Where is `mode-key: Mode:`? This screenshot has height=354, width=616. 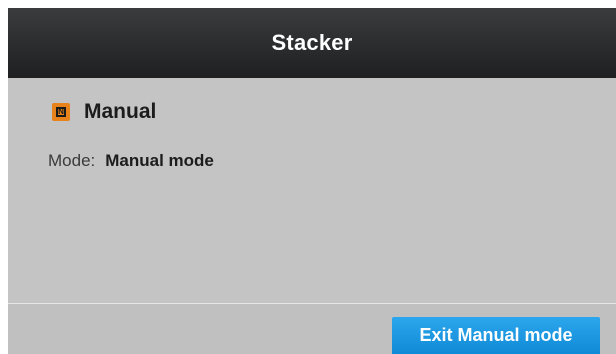 mode-key: Mode: is located at coordinates (72, 160).